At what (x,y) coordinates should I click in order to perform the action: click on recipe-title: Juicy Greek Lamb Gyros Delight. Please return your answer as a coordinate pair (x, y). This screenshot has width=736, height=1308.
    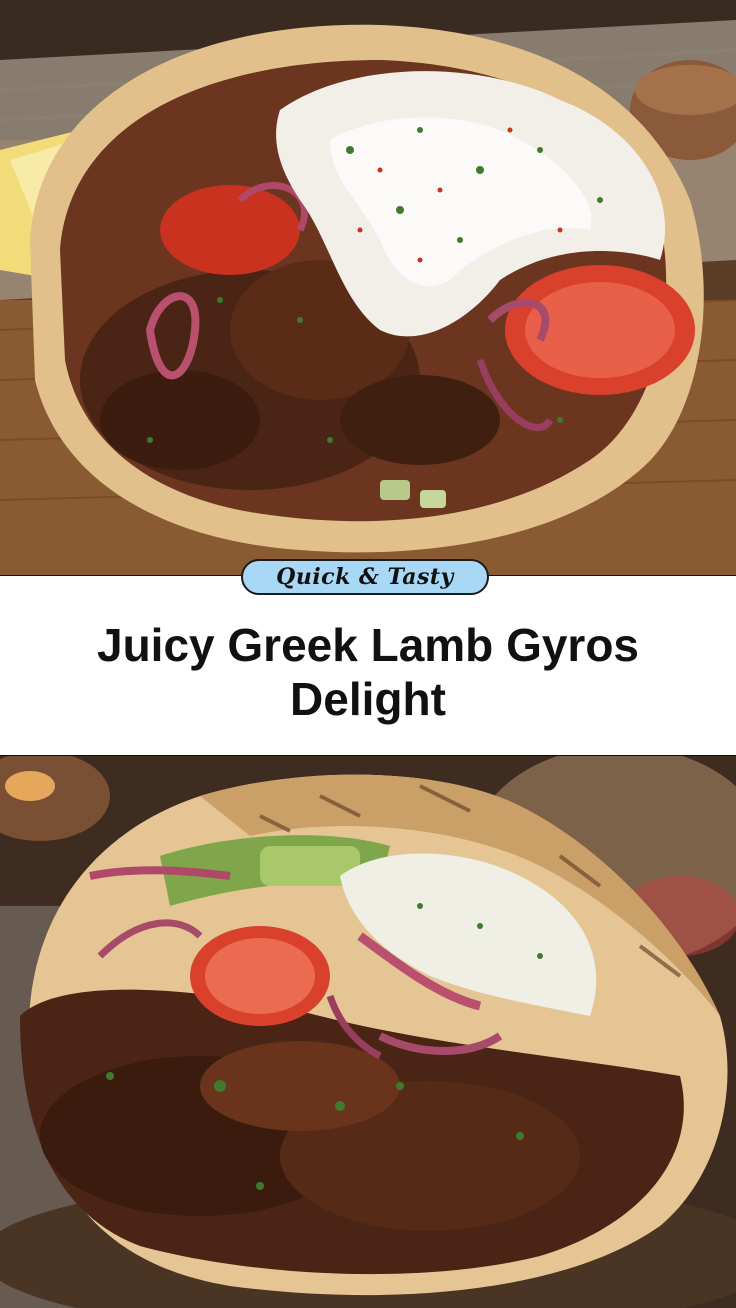
    Looking at the image, I should click on (368, 672).